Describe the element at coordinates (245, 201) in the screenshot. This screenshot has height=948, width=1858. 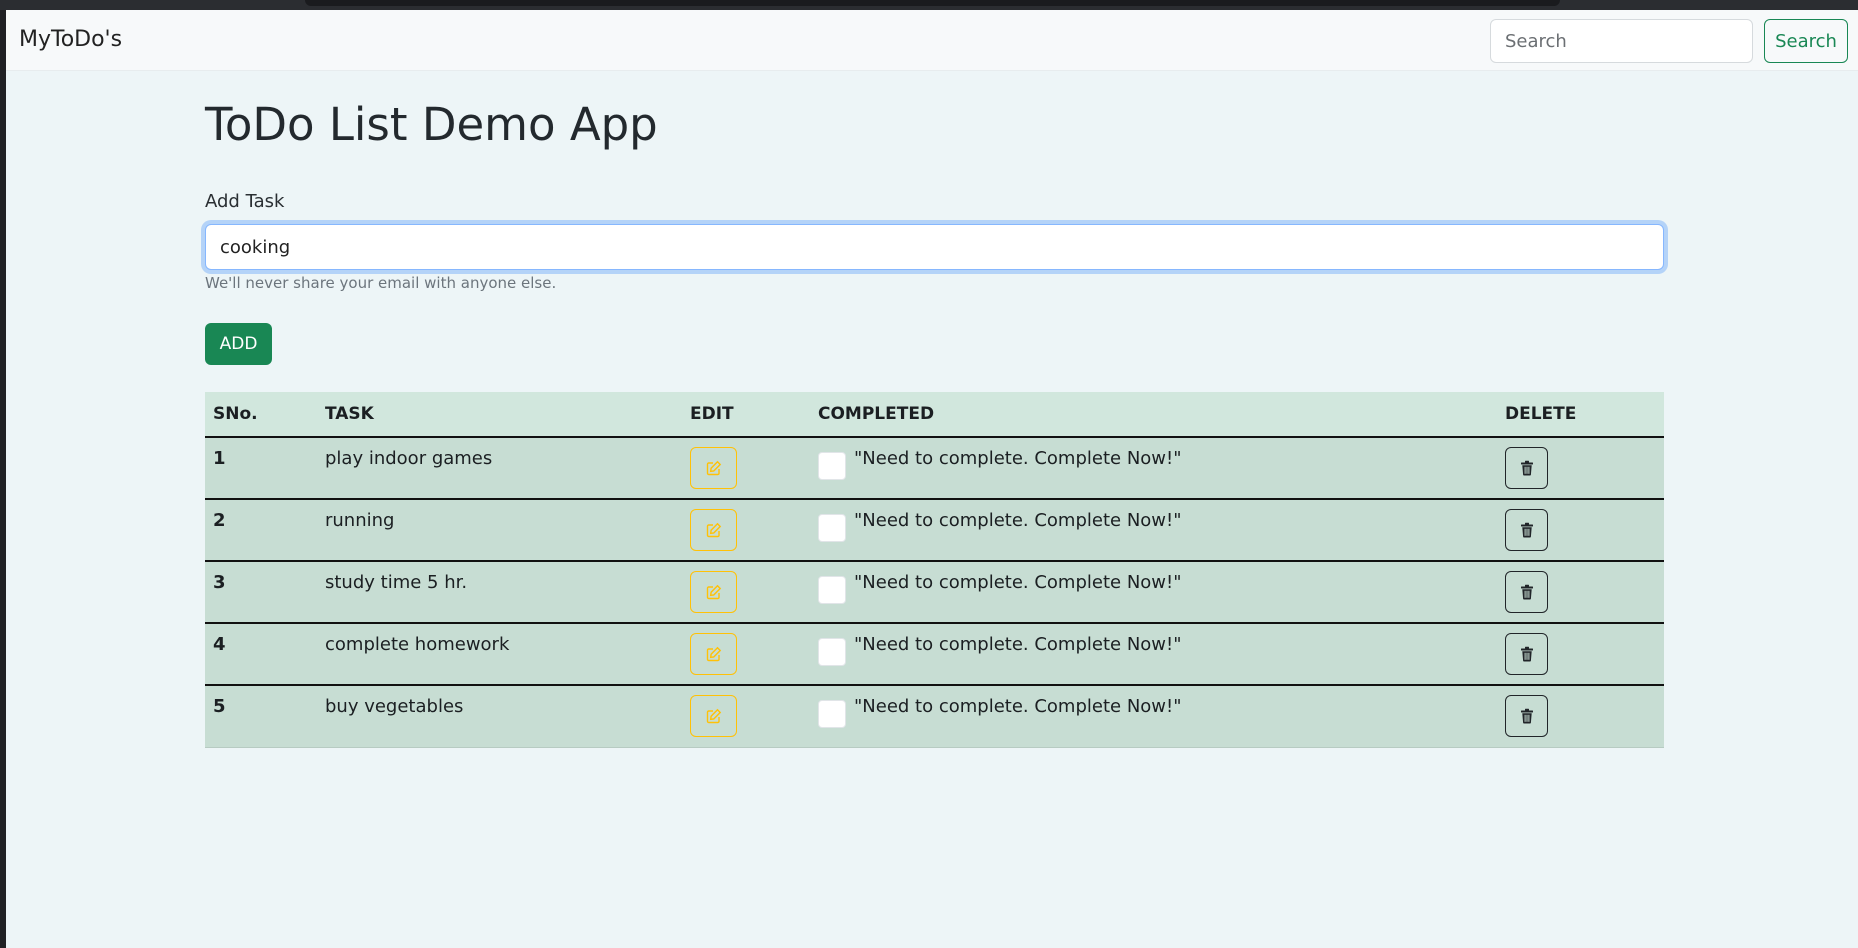
I see `add-task-label: Add Task` at that location.